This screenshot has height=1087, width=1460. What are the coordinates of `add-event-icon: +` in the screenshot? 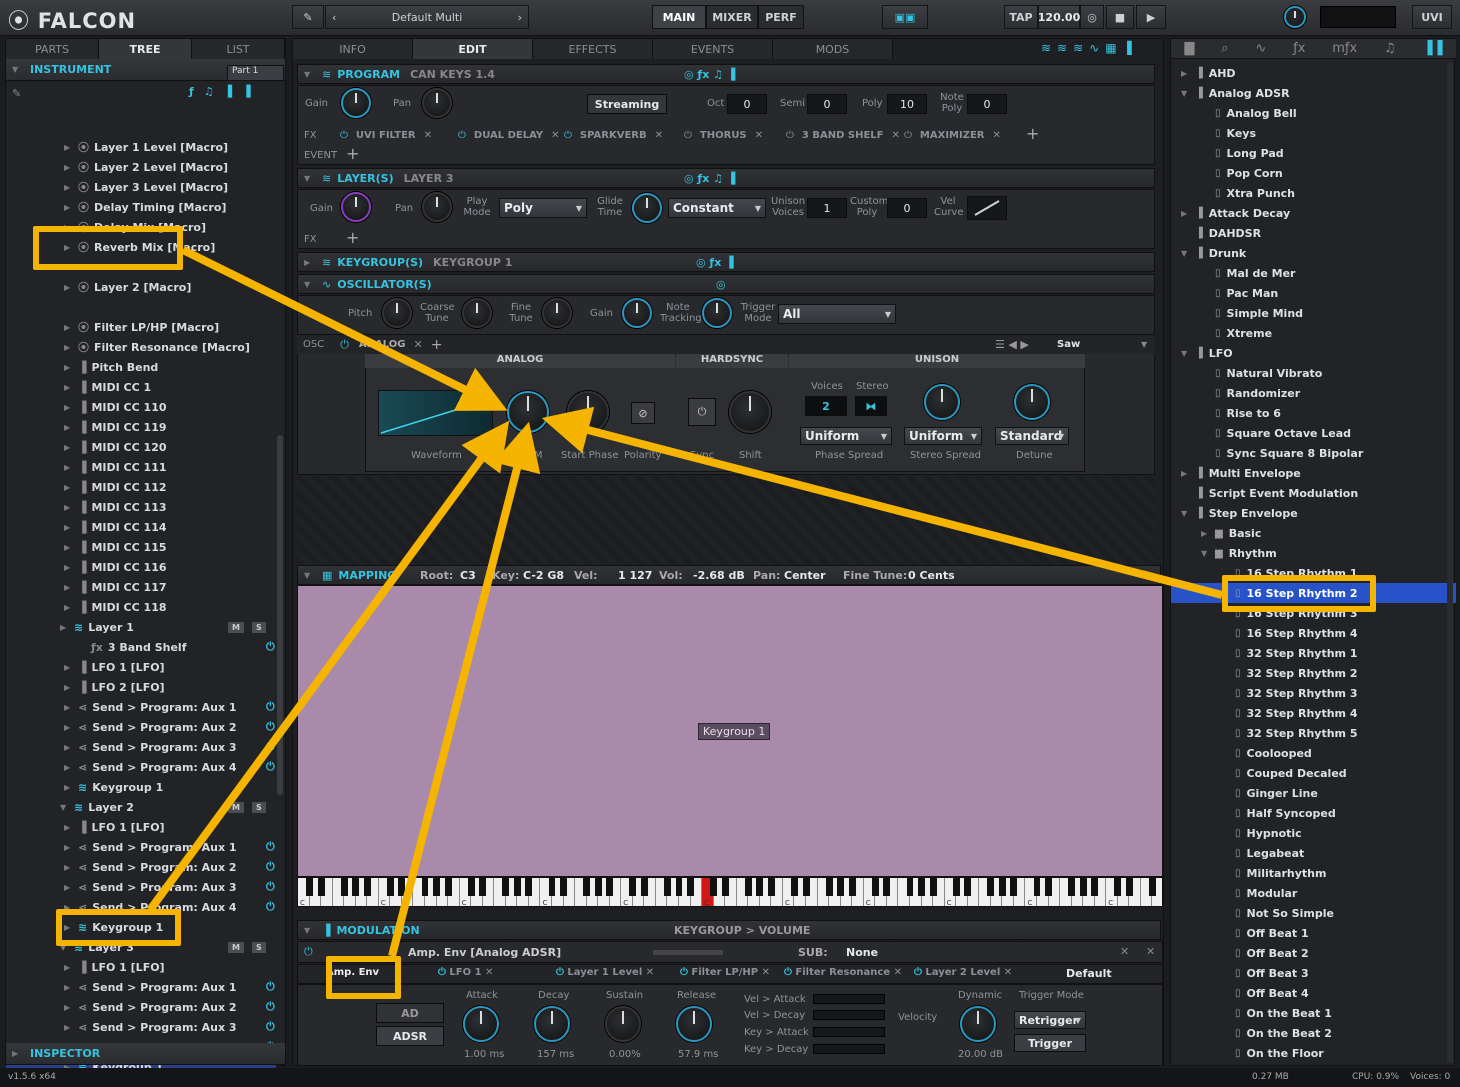 It's located at (352, 153).